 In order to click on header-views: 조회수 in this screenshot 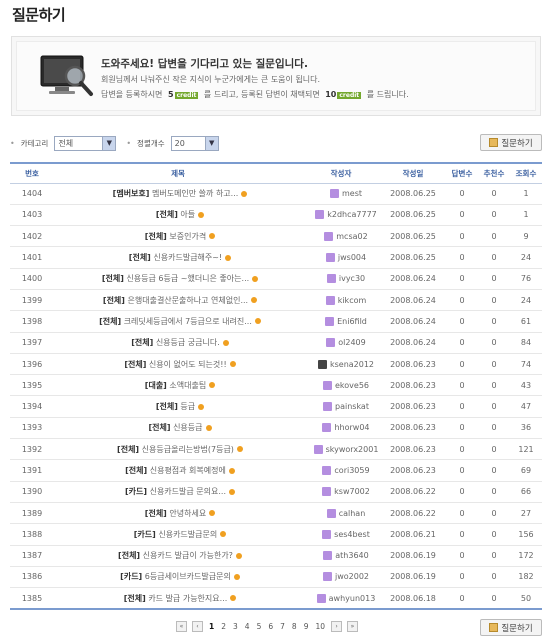, I will do `click(526, 173)`.